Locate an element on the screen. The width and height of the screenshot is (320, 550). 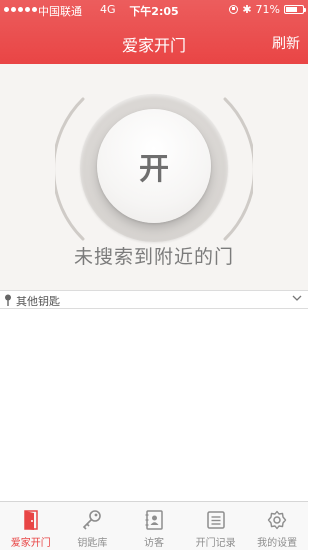
key-pin-icon is located at coordinates (8, 300).